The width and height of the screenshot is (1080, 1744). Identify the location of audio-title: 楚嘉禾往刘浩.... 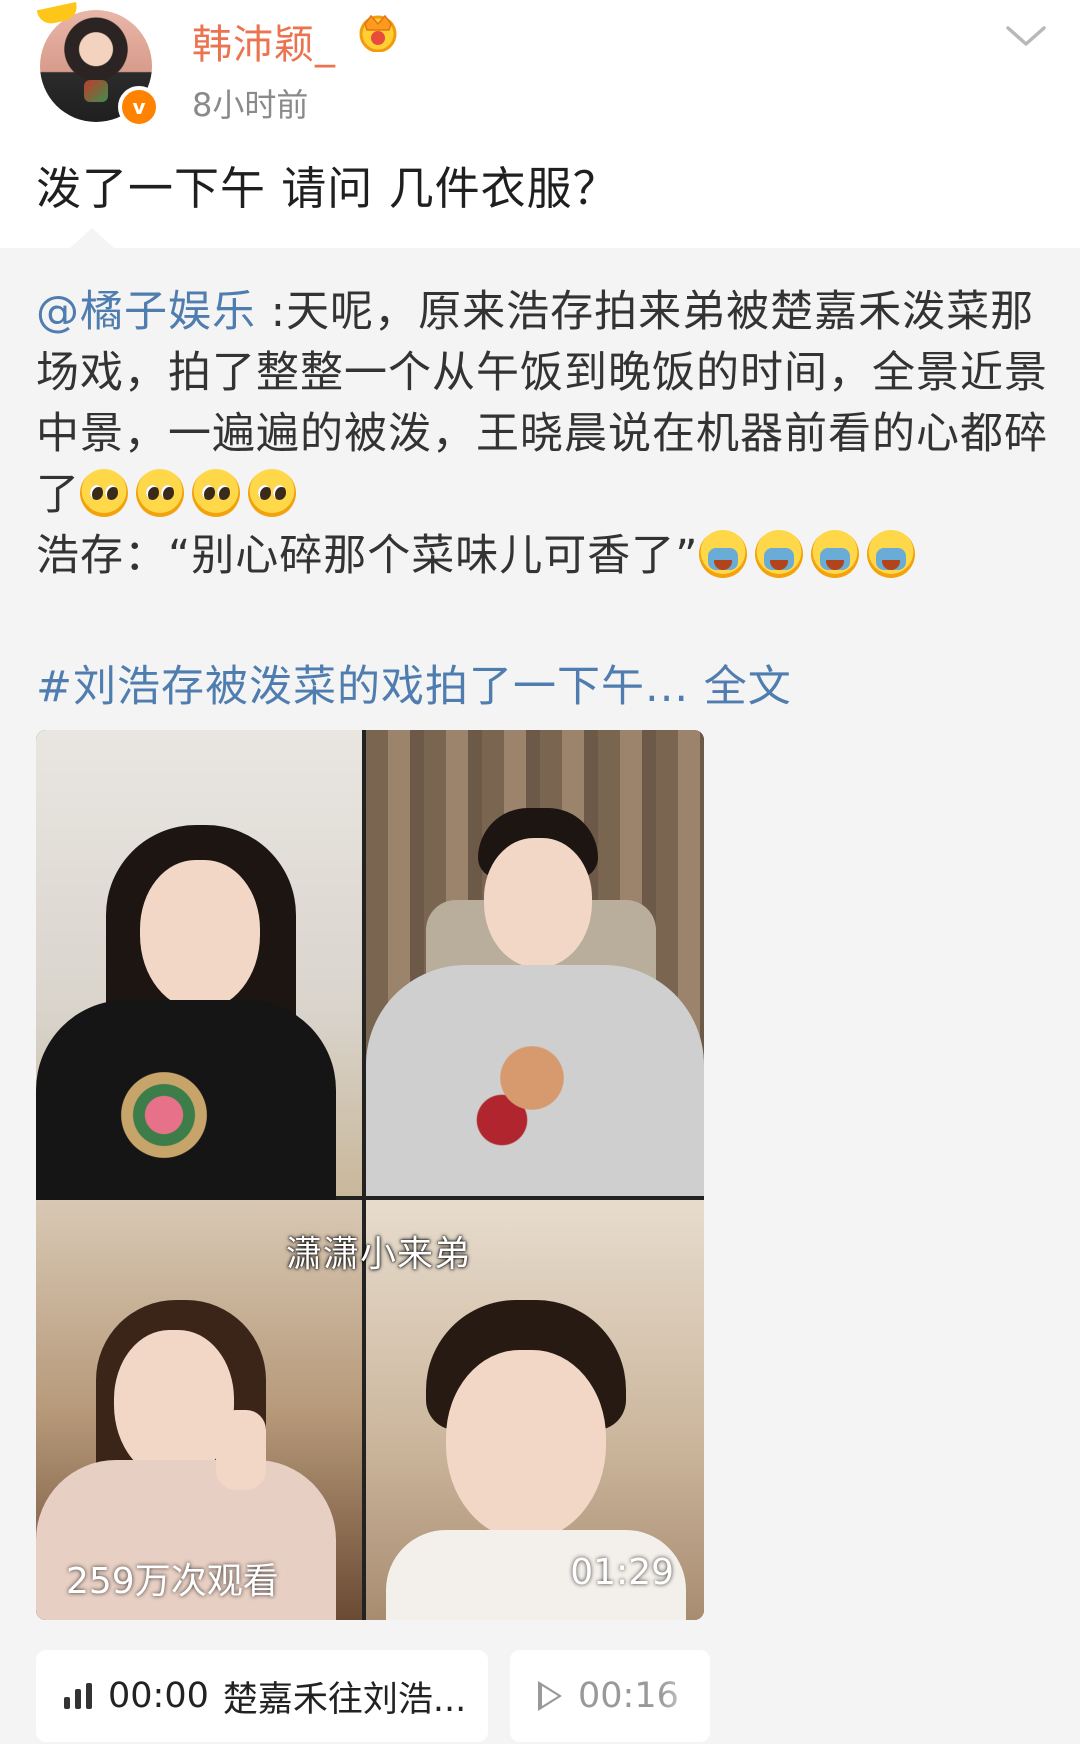
(344, 1699).